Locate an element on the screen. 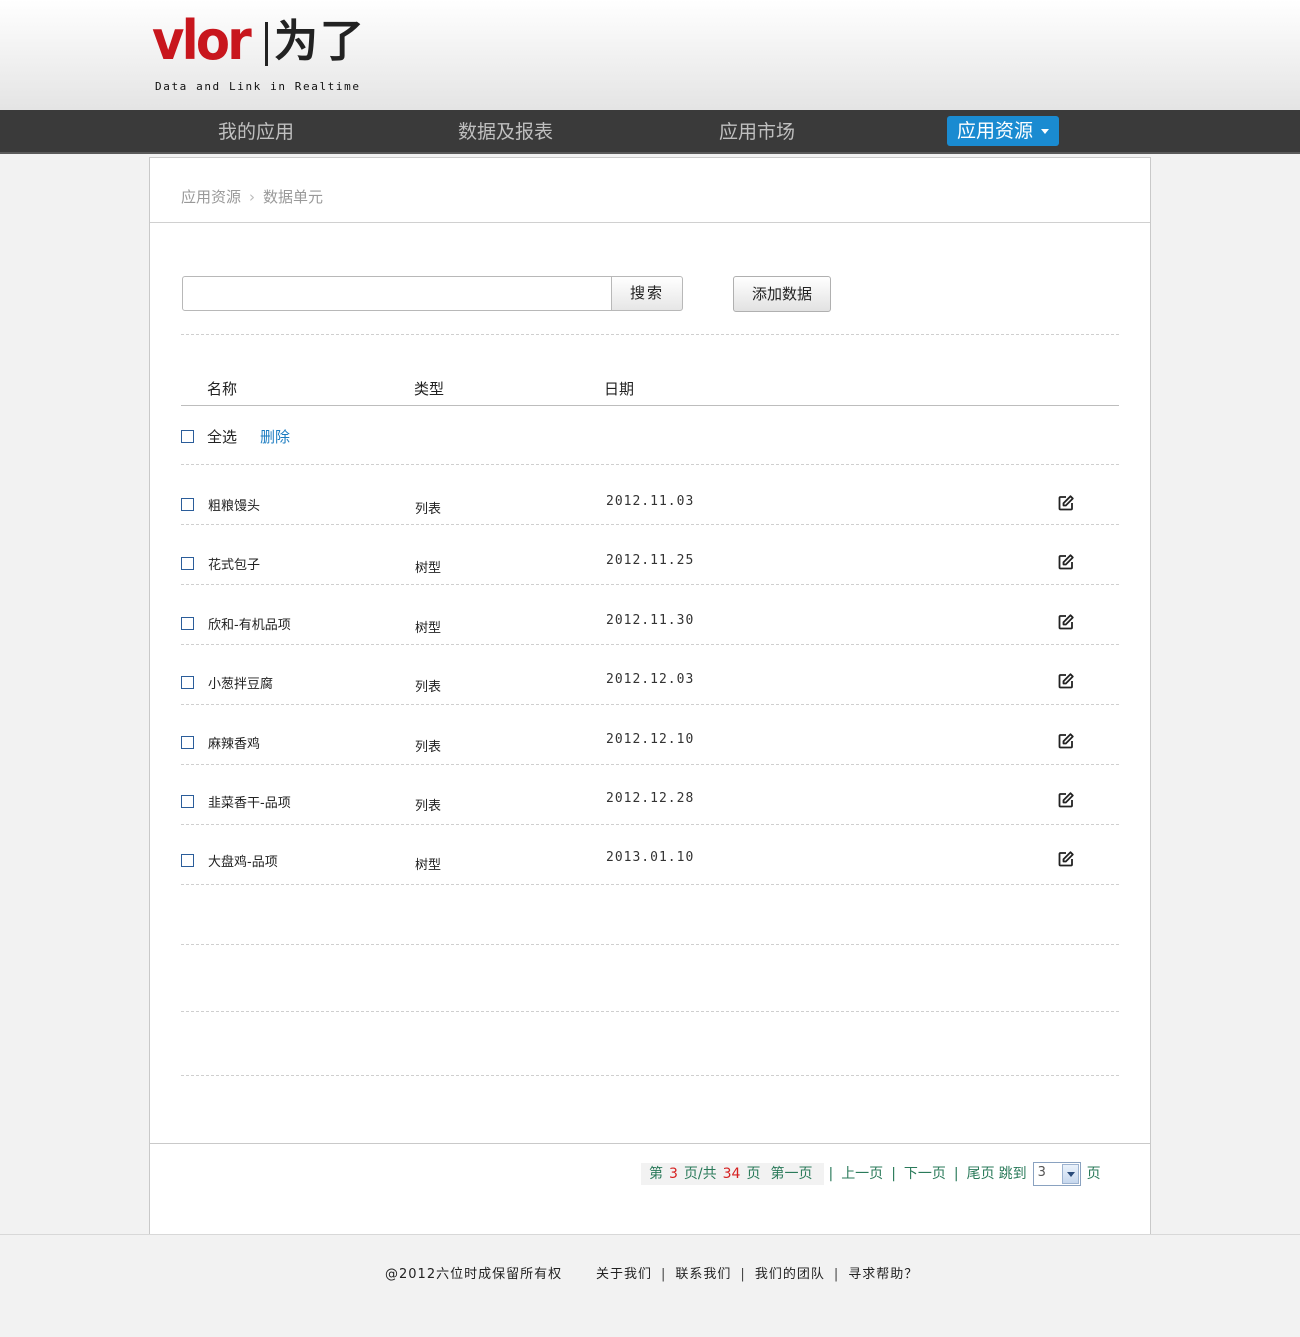 The height and width of the screenshot is (1337, 1300). column-header-name: 名称 is located at coordinates (222, 389).